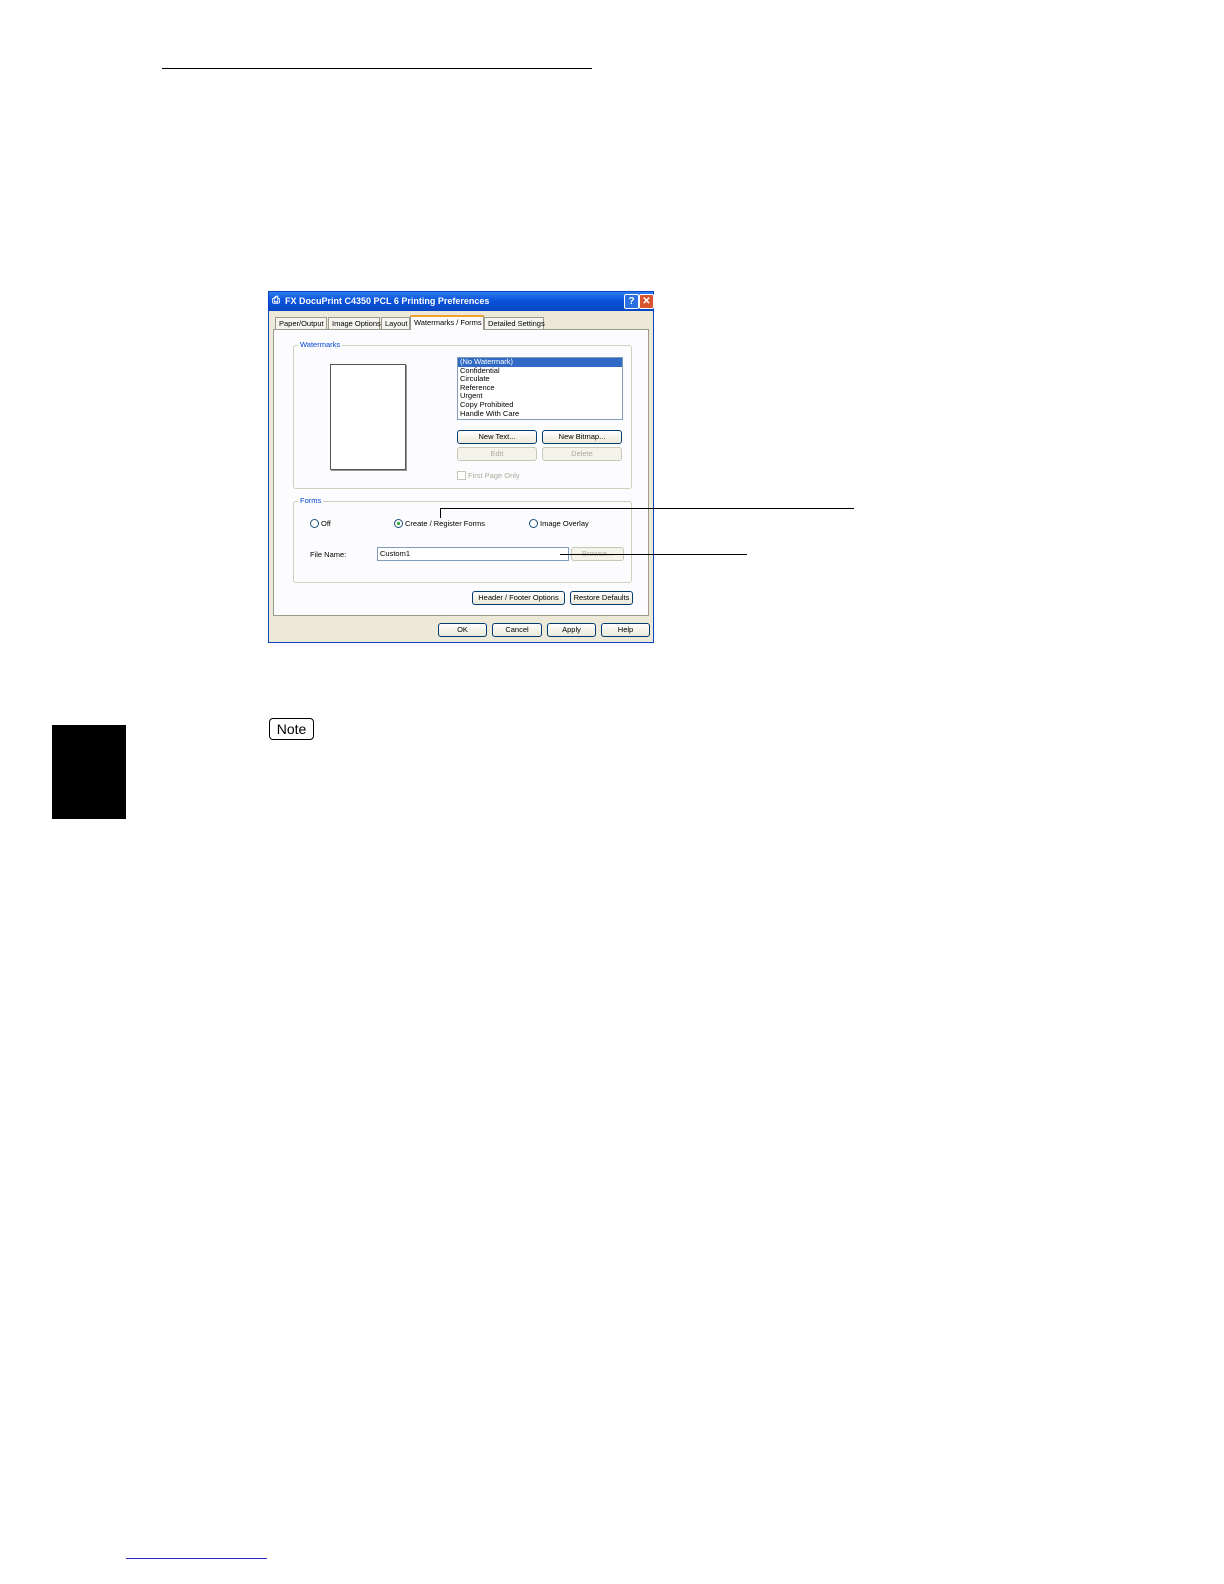 Image resolution: width=1224 pixels, height=1584 pixels. Describe the element at coordinates (631, 301) in the screenshot. I see `help-title-button: ?` at that location.